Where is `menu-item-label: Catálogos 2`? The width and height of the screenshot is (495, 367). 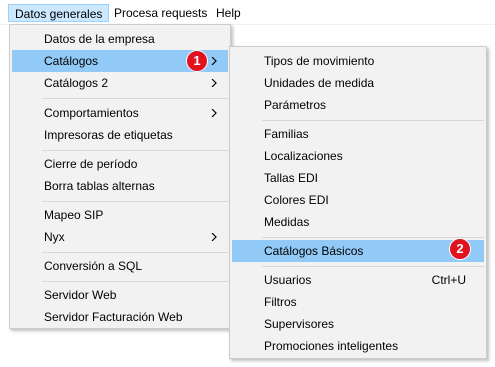
menu-item-label: Catálogos 2 is located at coordinates (76, 83).